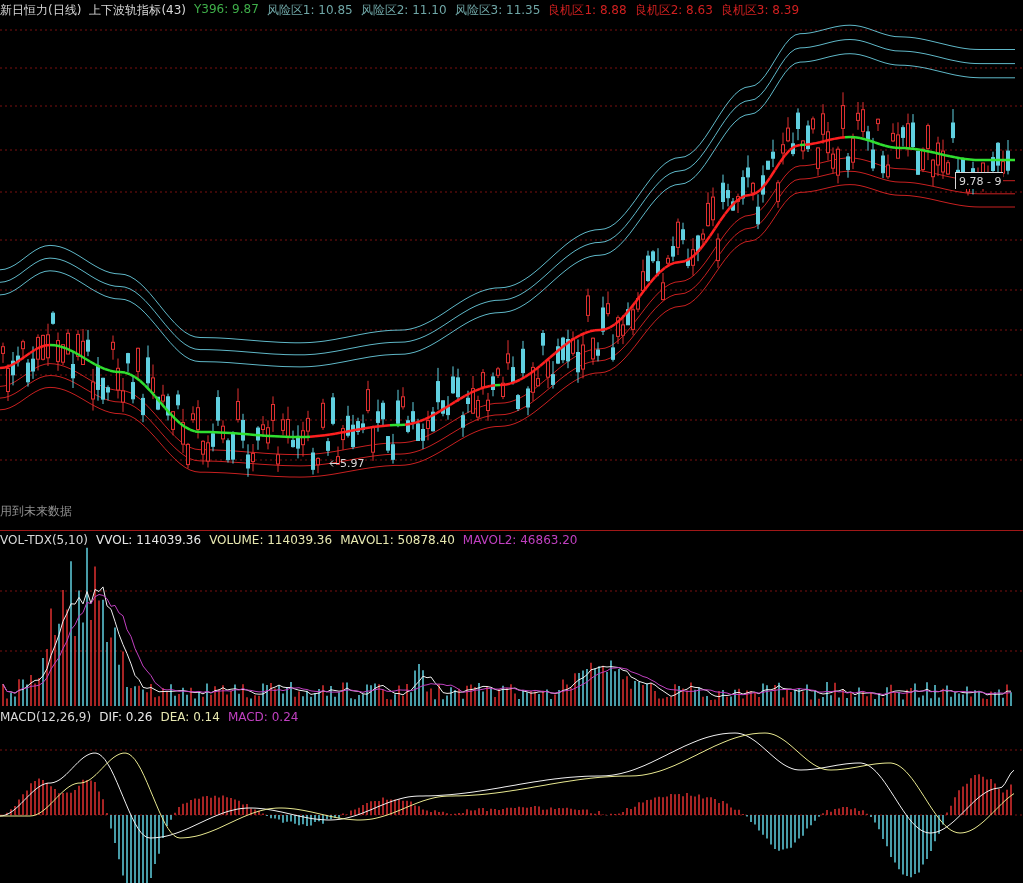 This screenshot has width=1023, height=883. What do you see at coordinates (263, 717) in the screenshot?
I see `indicator-reading: MACD: 0.24` at bounding box center [263, 717].